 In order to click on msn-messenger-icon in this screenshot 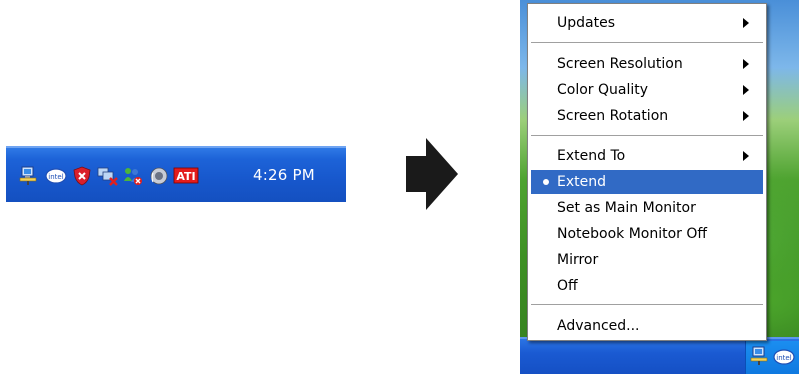, I will do `click(132, 176)`.